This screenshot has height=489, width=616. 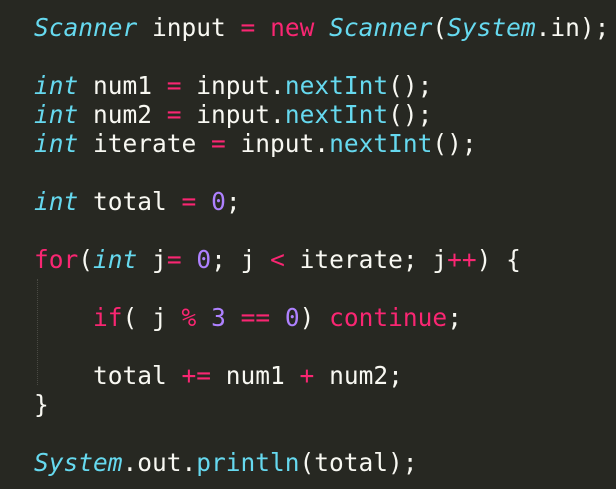 I want to click on code-token: ) {, so click(x=498, y=259).